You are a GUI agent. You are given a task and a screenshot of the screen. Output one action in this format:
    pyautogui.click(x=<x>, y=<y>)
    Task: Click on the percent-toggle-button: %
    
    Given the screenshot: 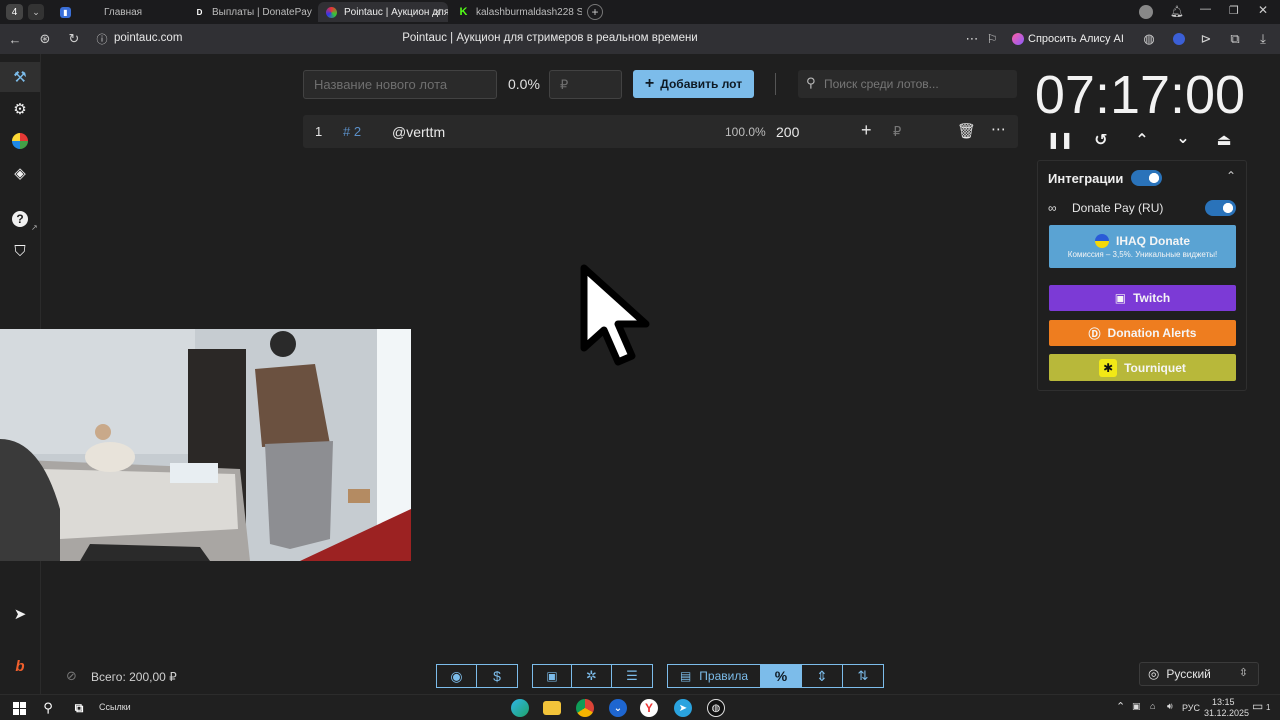 What is the action you would take?
    pyautogui.click(x=781, y=676)
    